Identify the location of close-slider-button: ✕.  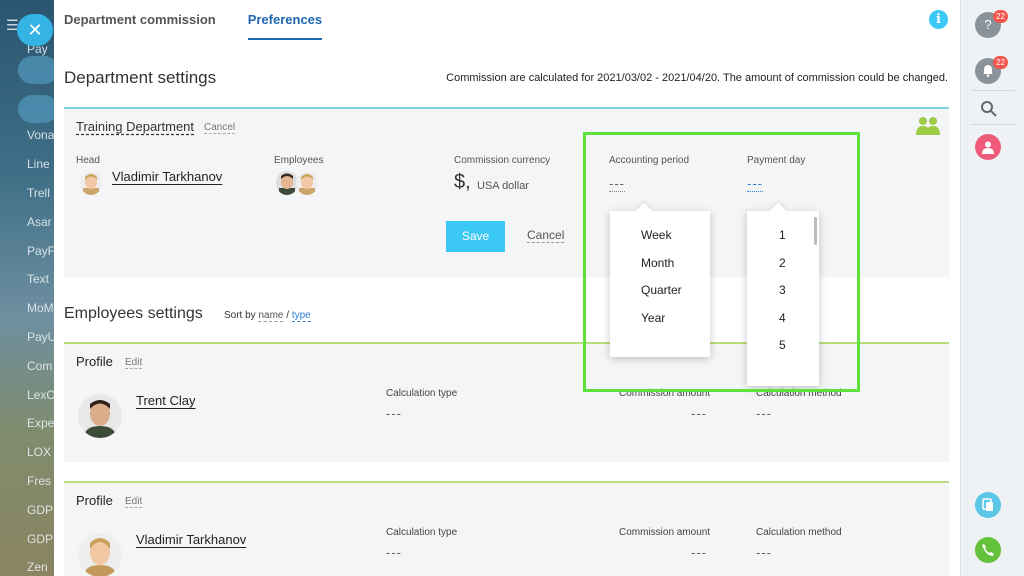
(35, 30).